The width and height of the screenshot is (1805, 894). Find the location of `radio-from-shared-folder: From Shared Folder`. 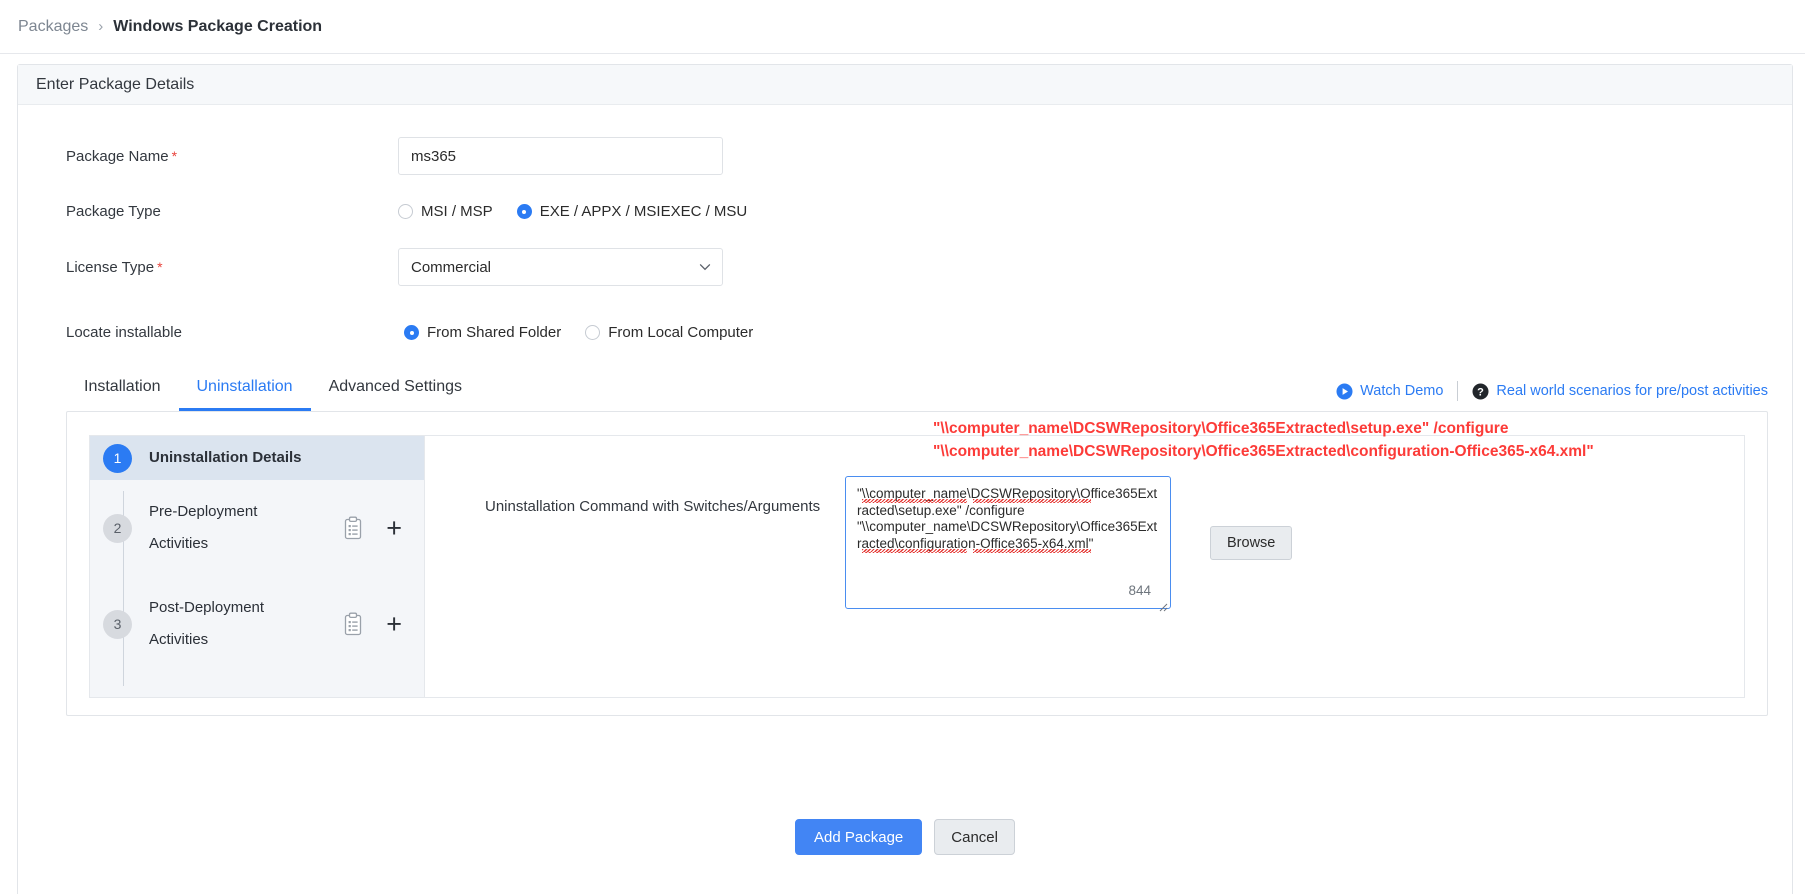

radio-from-shared-folder: From Shared Folder is located at coordinates (482, 332).